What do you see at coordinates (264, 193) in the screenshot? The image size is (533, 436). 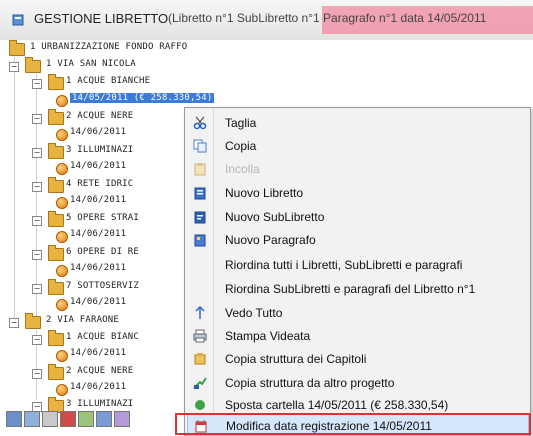 I see `menu-item-label: Nuovo Libretto` at bounding box center [264, 193].